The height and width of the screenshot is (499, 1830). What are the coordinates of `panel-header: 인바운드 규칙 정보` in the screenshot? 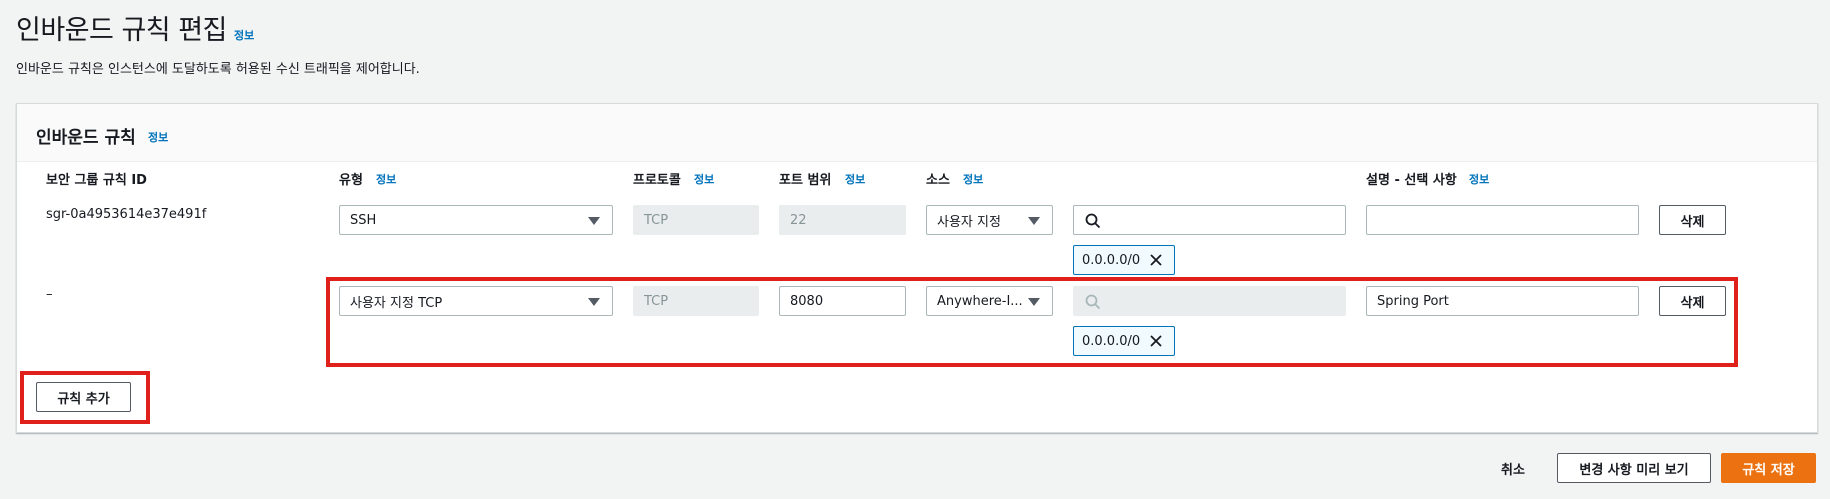 It's located at (917, 133).